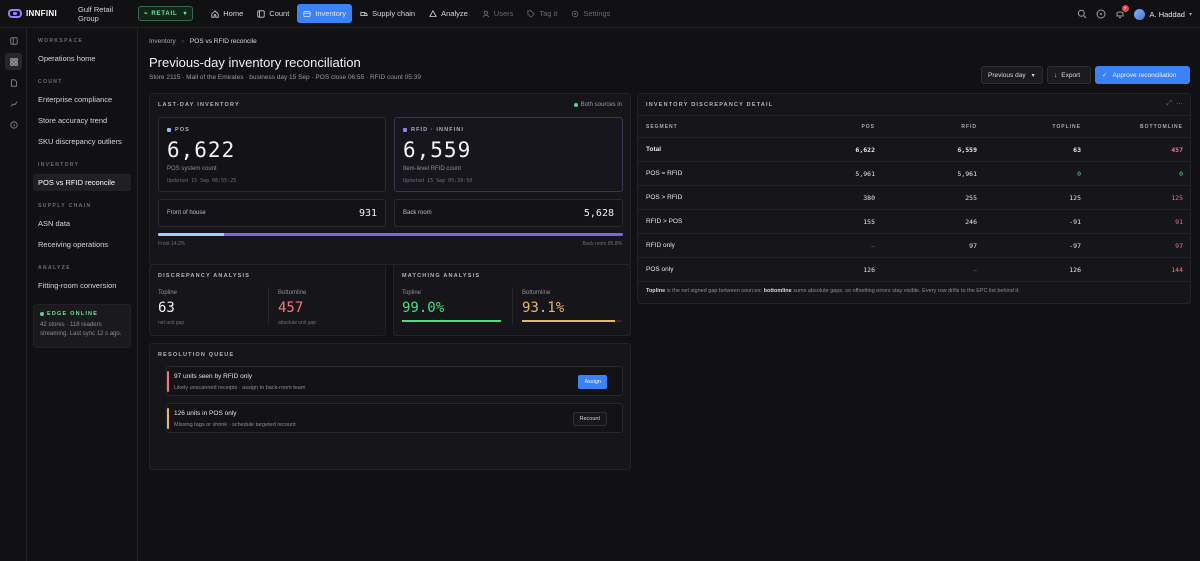  I want to click on approve-reconciliation-button: ✓ Approve reconciliation, so click(1142, 75).